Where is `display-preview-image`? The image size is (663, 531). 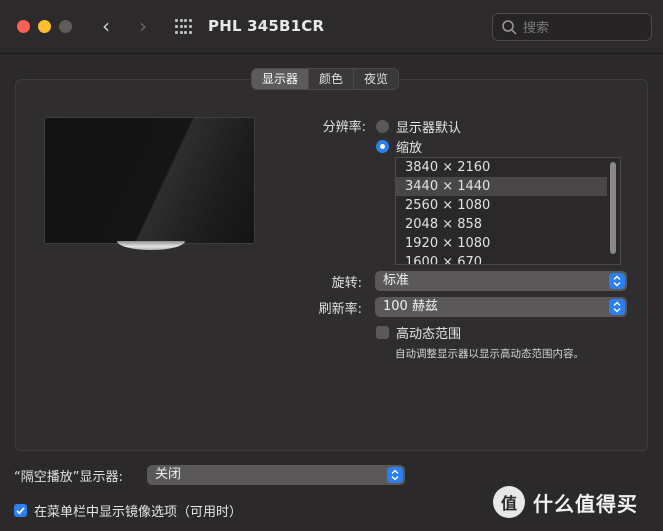 display-preview-image is located at coordinates (149, 180).